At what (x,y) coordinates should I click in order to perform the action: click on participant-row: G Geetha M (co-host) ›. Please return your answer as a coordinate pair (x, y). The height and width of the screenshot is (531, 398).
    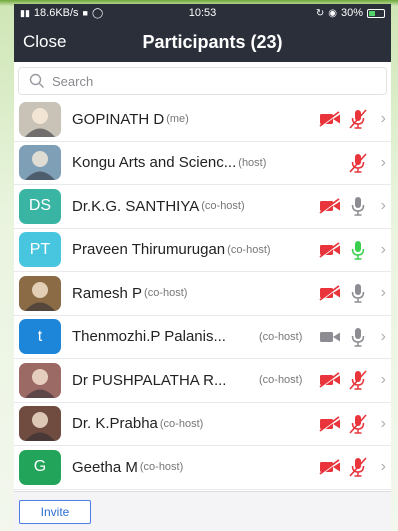
    Looking at the image, I should click on (202, 468).